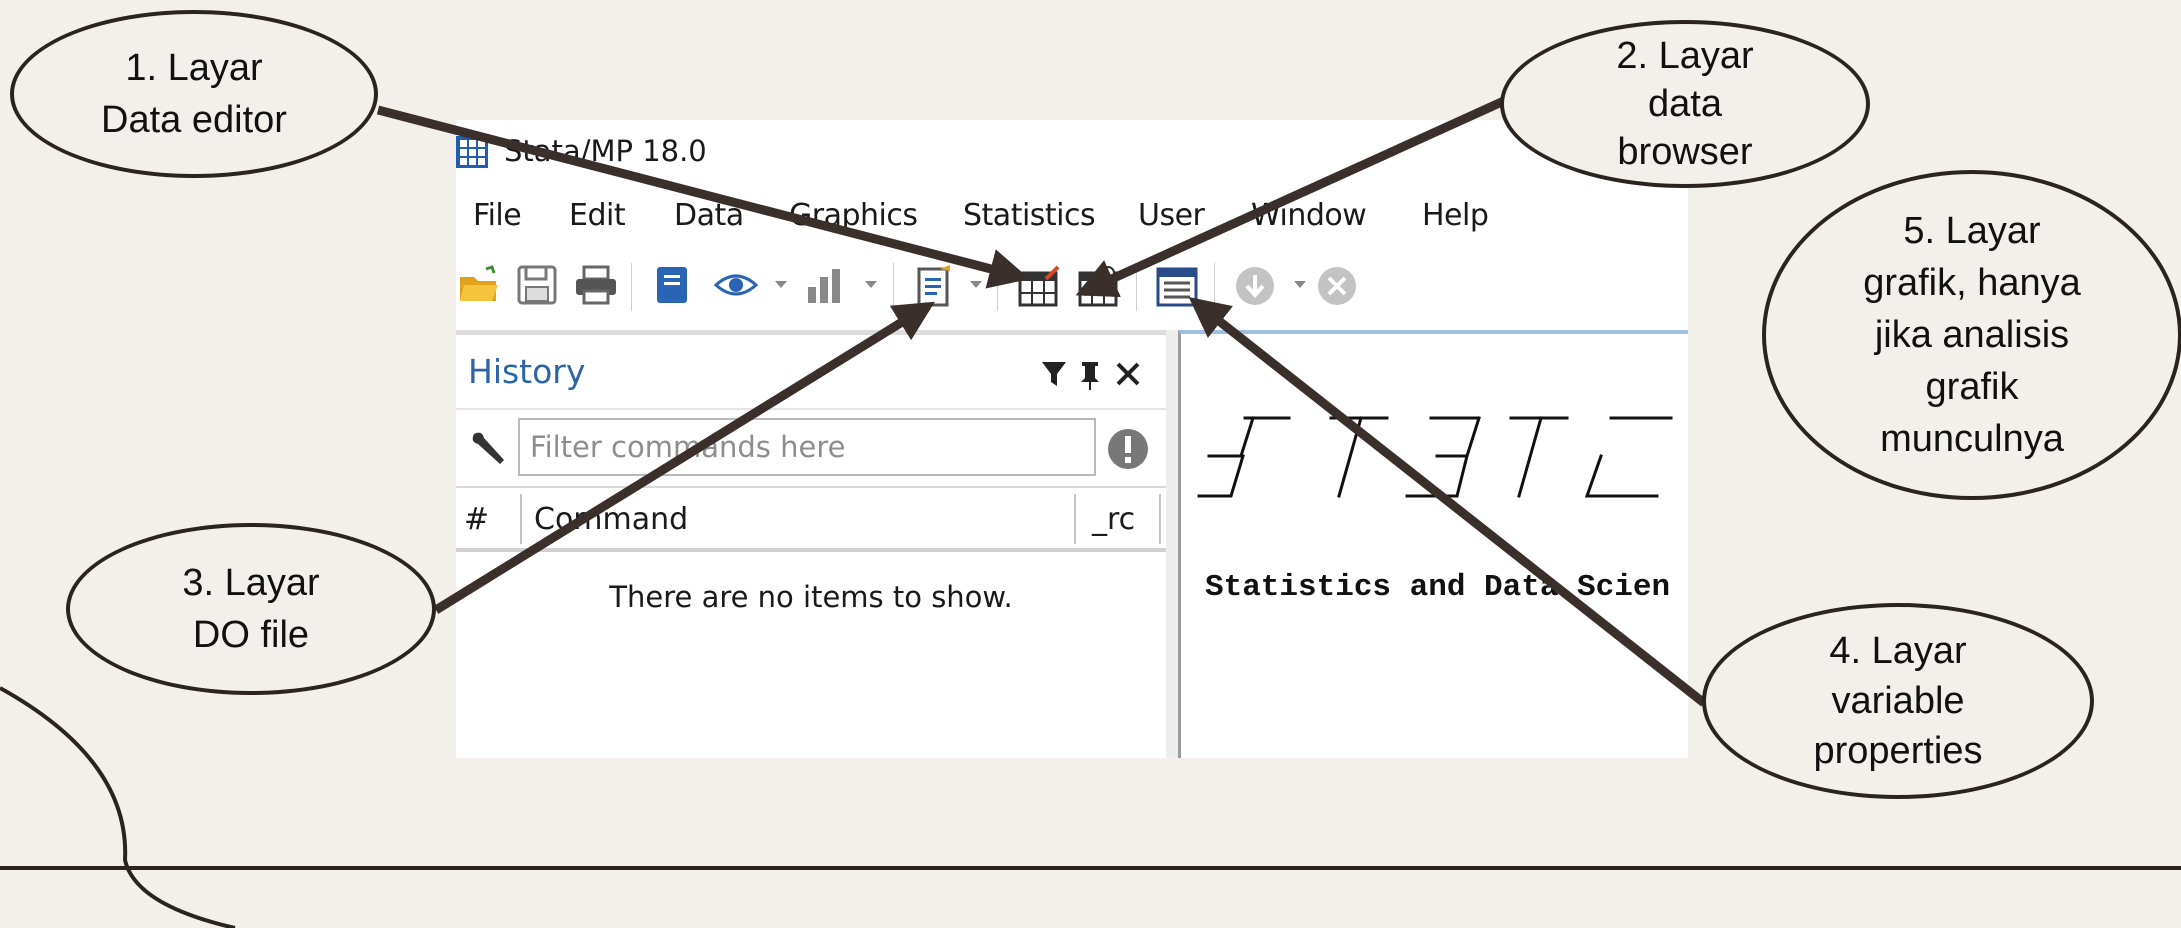  I want to click on do-file-dropdown-icon, so click(976, 284).